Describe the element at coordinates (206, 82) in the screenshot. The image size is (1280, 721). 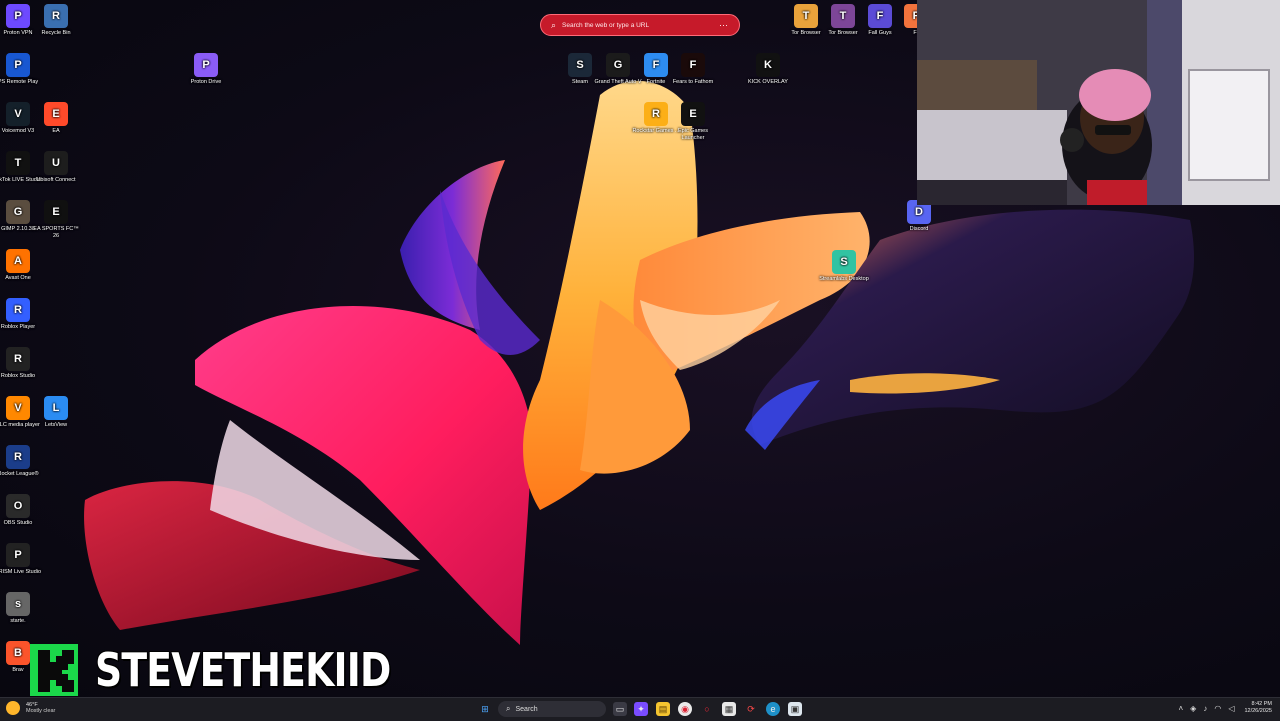
I see `desktop-icon-label: Proton Drive` at that location.